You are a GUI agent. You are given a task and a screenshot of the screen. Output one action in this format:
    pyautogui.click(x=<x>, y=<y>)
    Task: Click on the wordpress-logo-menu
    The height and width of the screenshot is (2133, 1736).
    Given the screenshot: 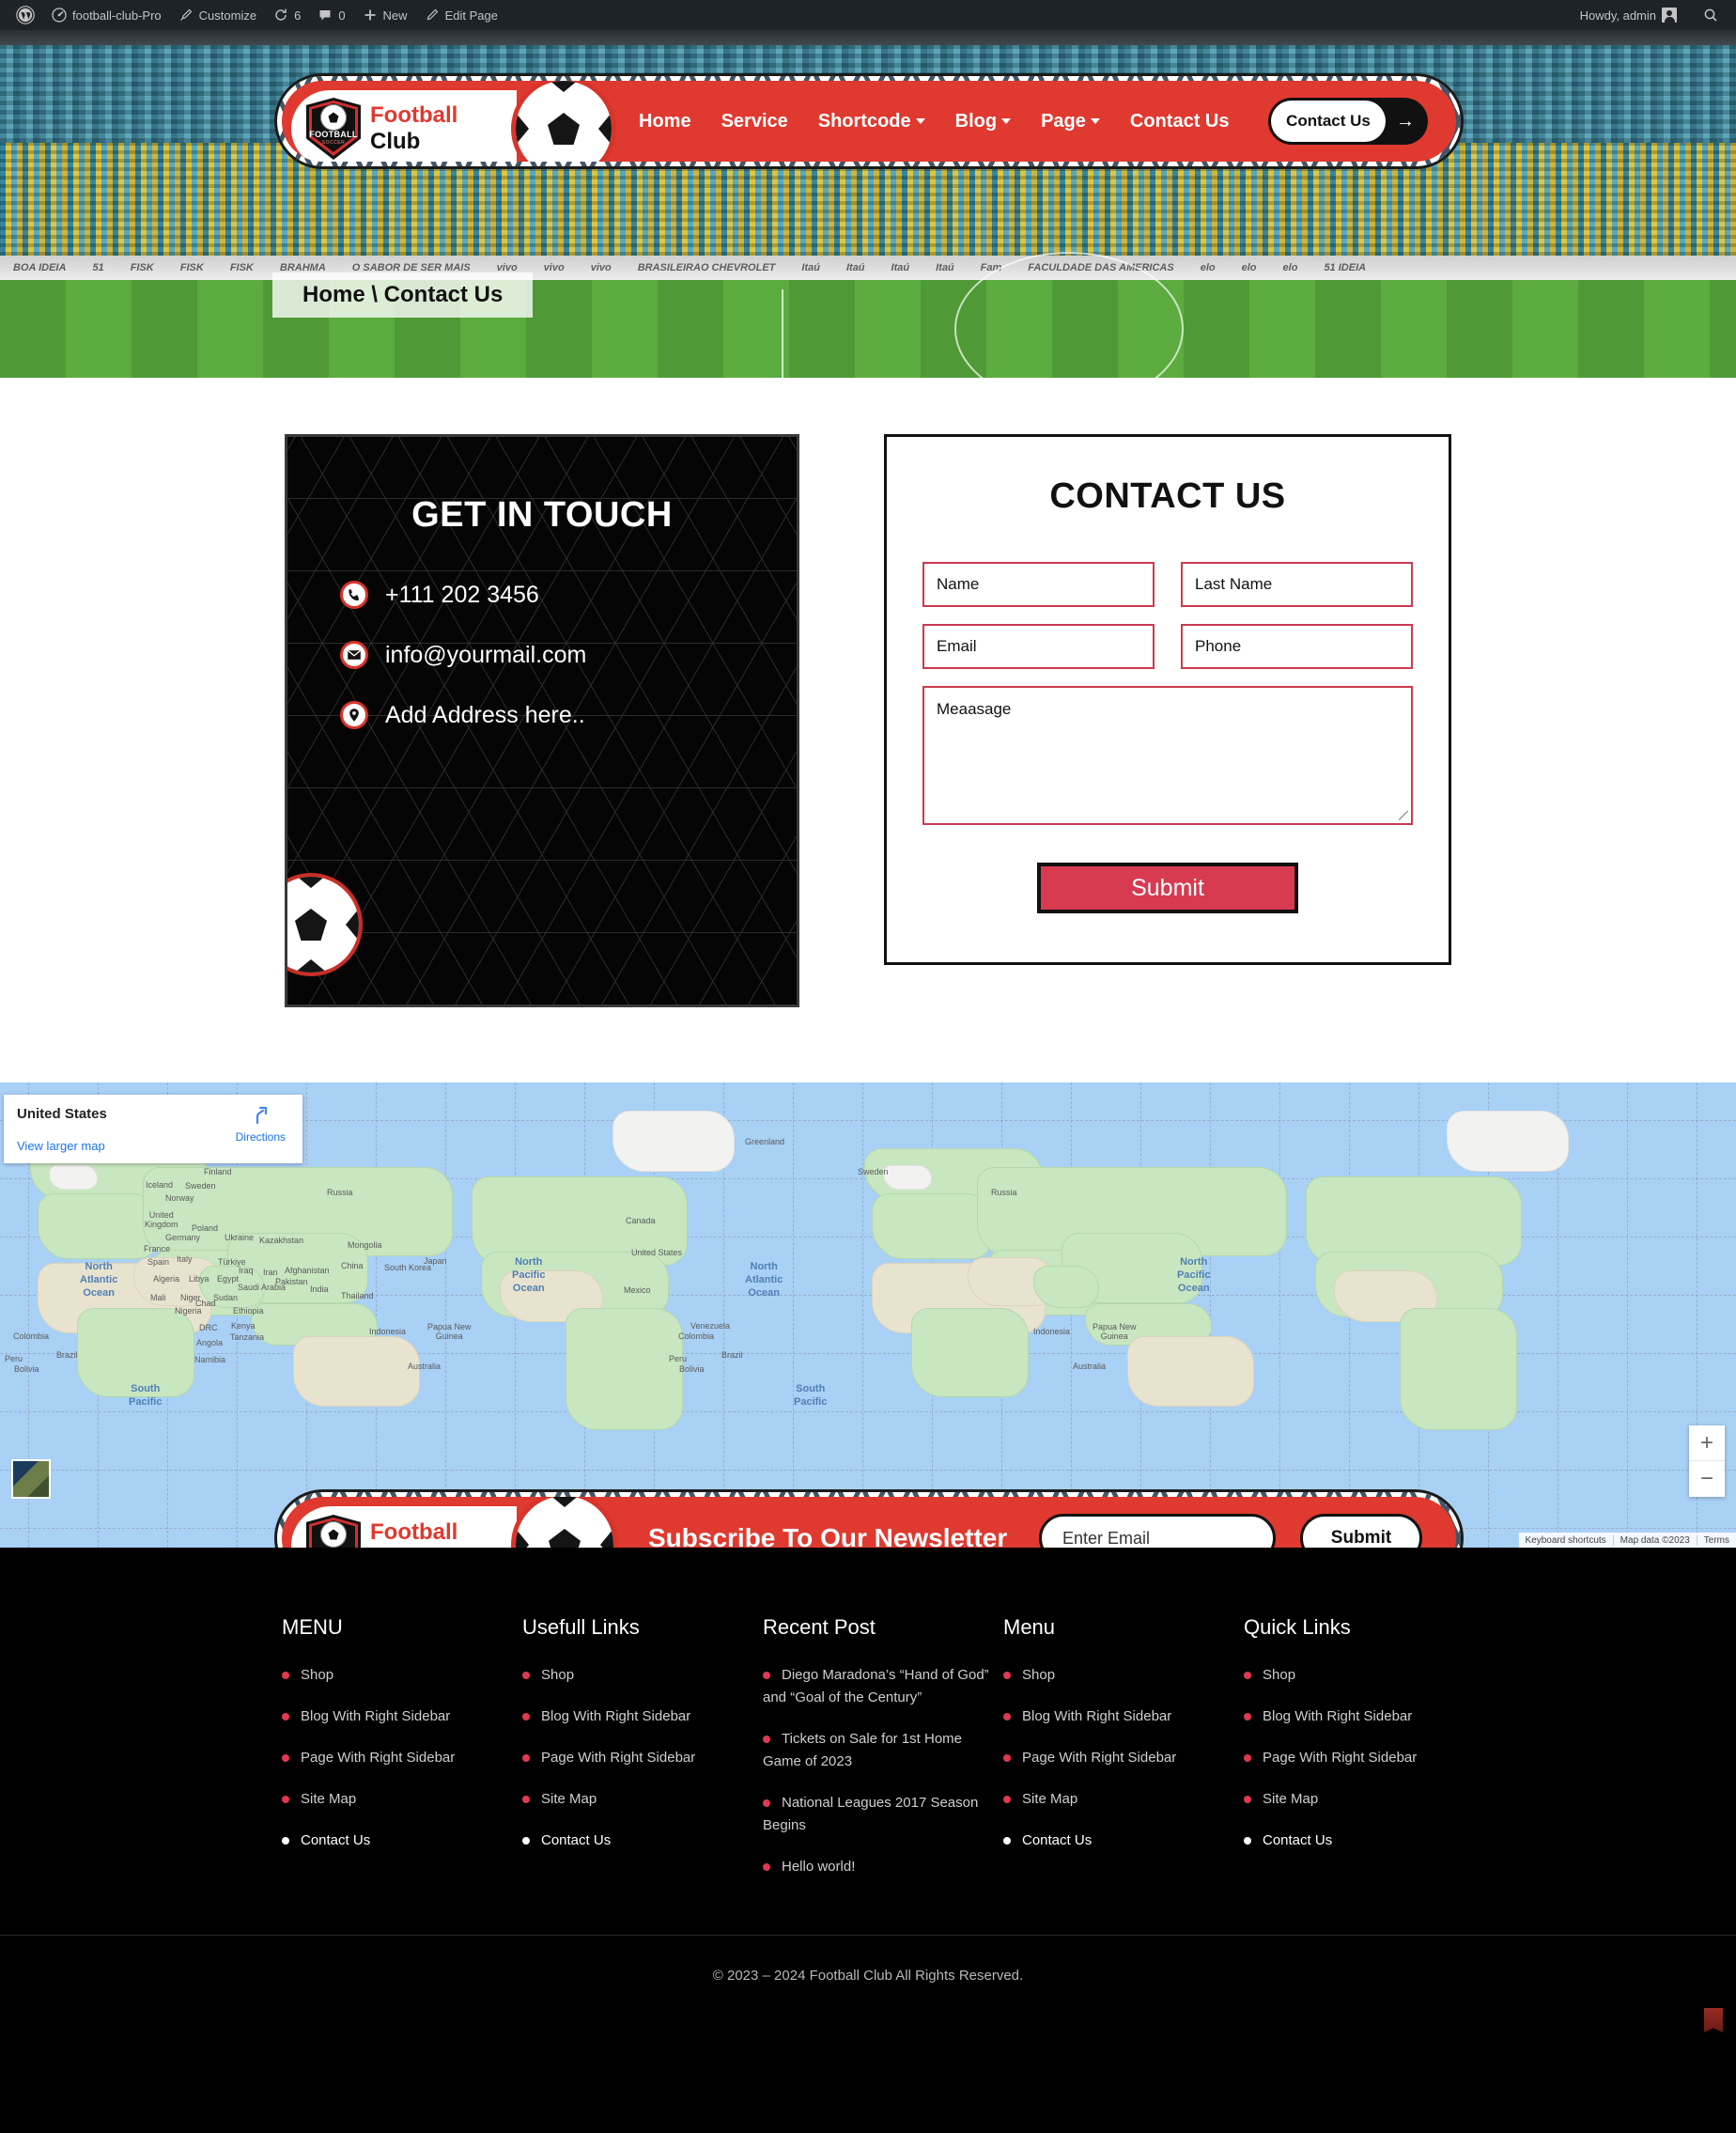 What is the action you would take?
    pyautogui.click(x=25, y=15)
    